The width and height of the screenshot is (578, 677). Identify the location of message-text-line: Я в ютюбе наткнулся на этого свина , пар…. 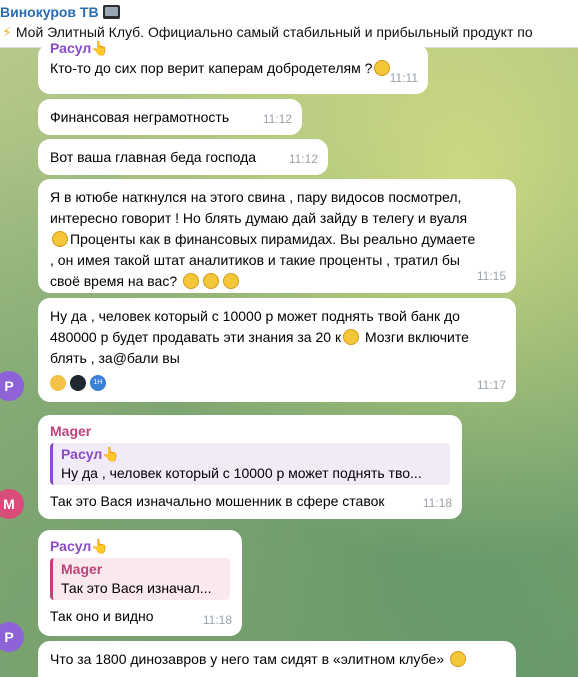
(256, 197).